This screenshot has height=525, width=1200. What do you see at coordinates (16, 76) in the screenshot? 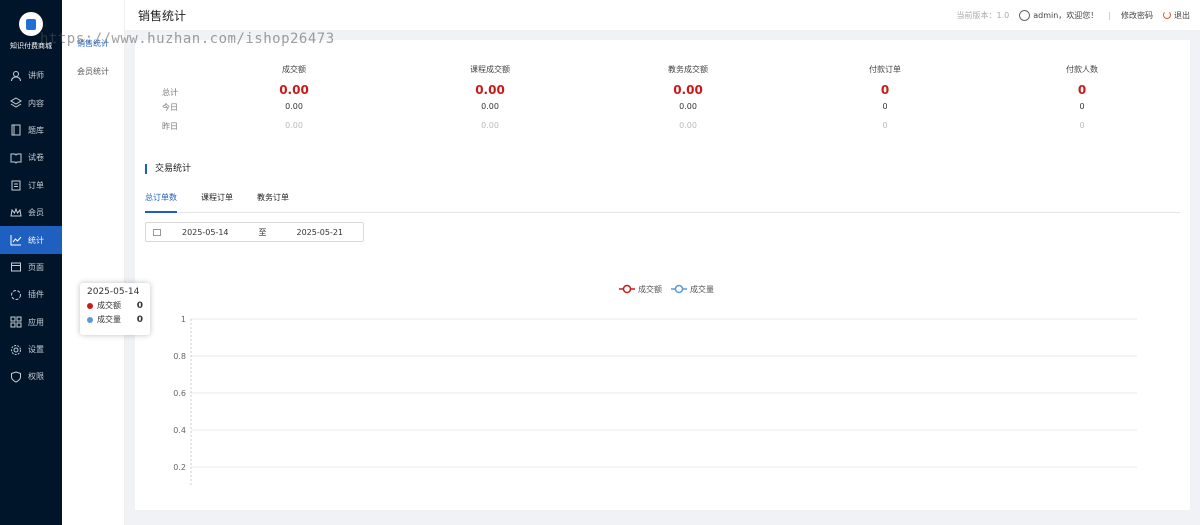
I see `user-icon` at bounding box center [16, 76].